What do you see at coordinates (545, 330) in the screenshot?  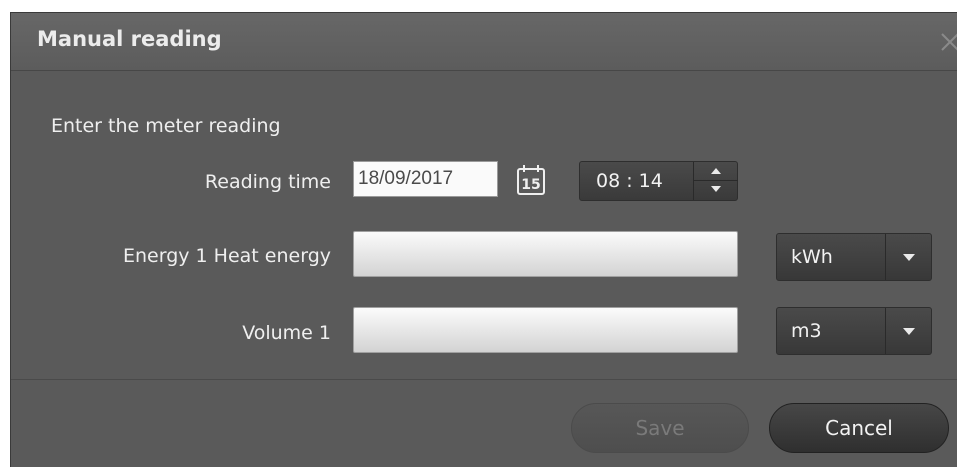 I see `volume-input` at bounding box center [545, 330].